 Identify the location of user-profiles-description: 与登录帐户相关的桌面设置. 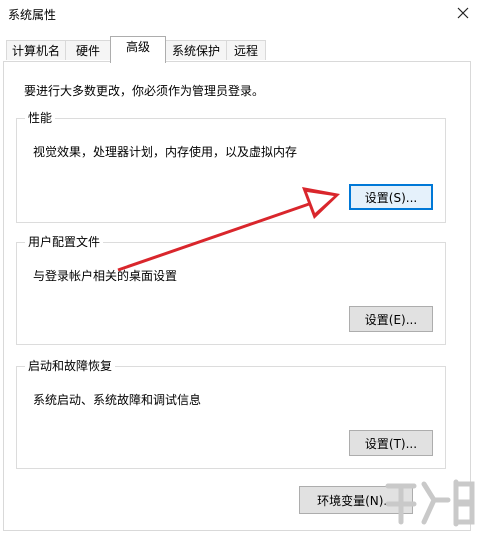
(105, 276).